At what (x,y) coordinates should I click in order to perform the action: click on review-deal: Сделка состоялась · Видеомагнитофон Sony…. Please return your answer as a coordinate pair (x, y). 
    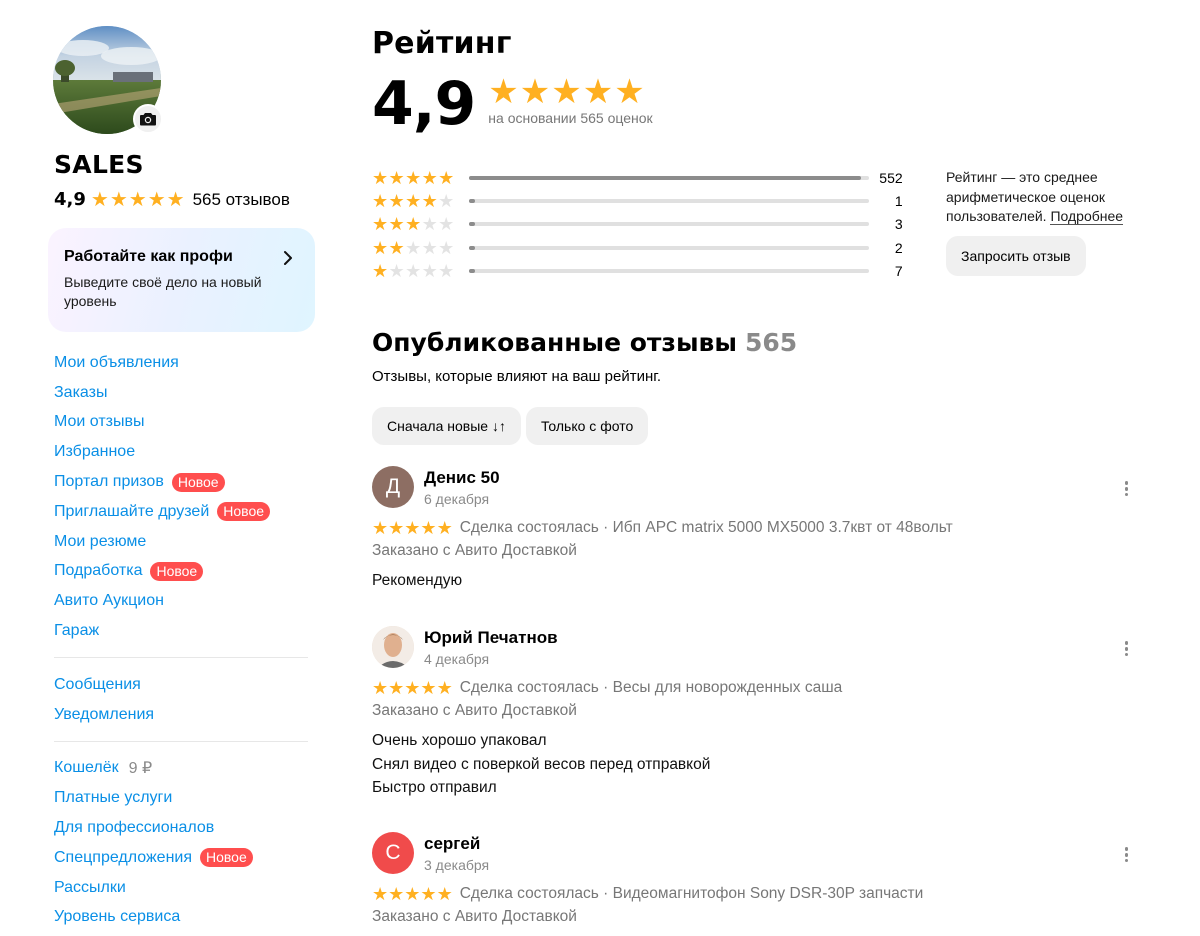
    Looking at the image, I should click on (691, 893).